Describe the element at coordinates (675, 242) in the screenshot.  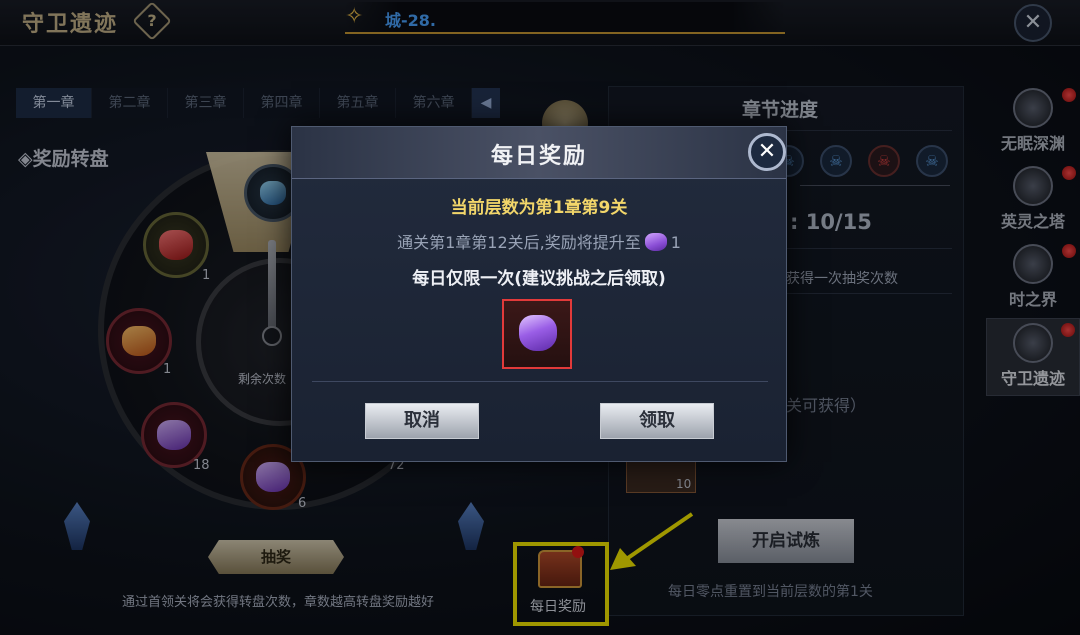
I see `upgrade-hint-amount: 1` at that location.